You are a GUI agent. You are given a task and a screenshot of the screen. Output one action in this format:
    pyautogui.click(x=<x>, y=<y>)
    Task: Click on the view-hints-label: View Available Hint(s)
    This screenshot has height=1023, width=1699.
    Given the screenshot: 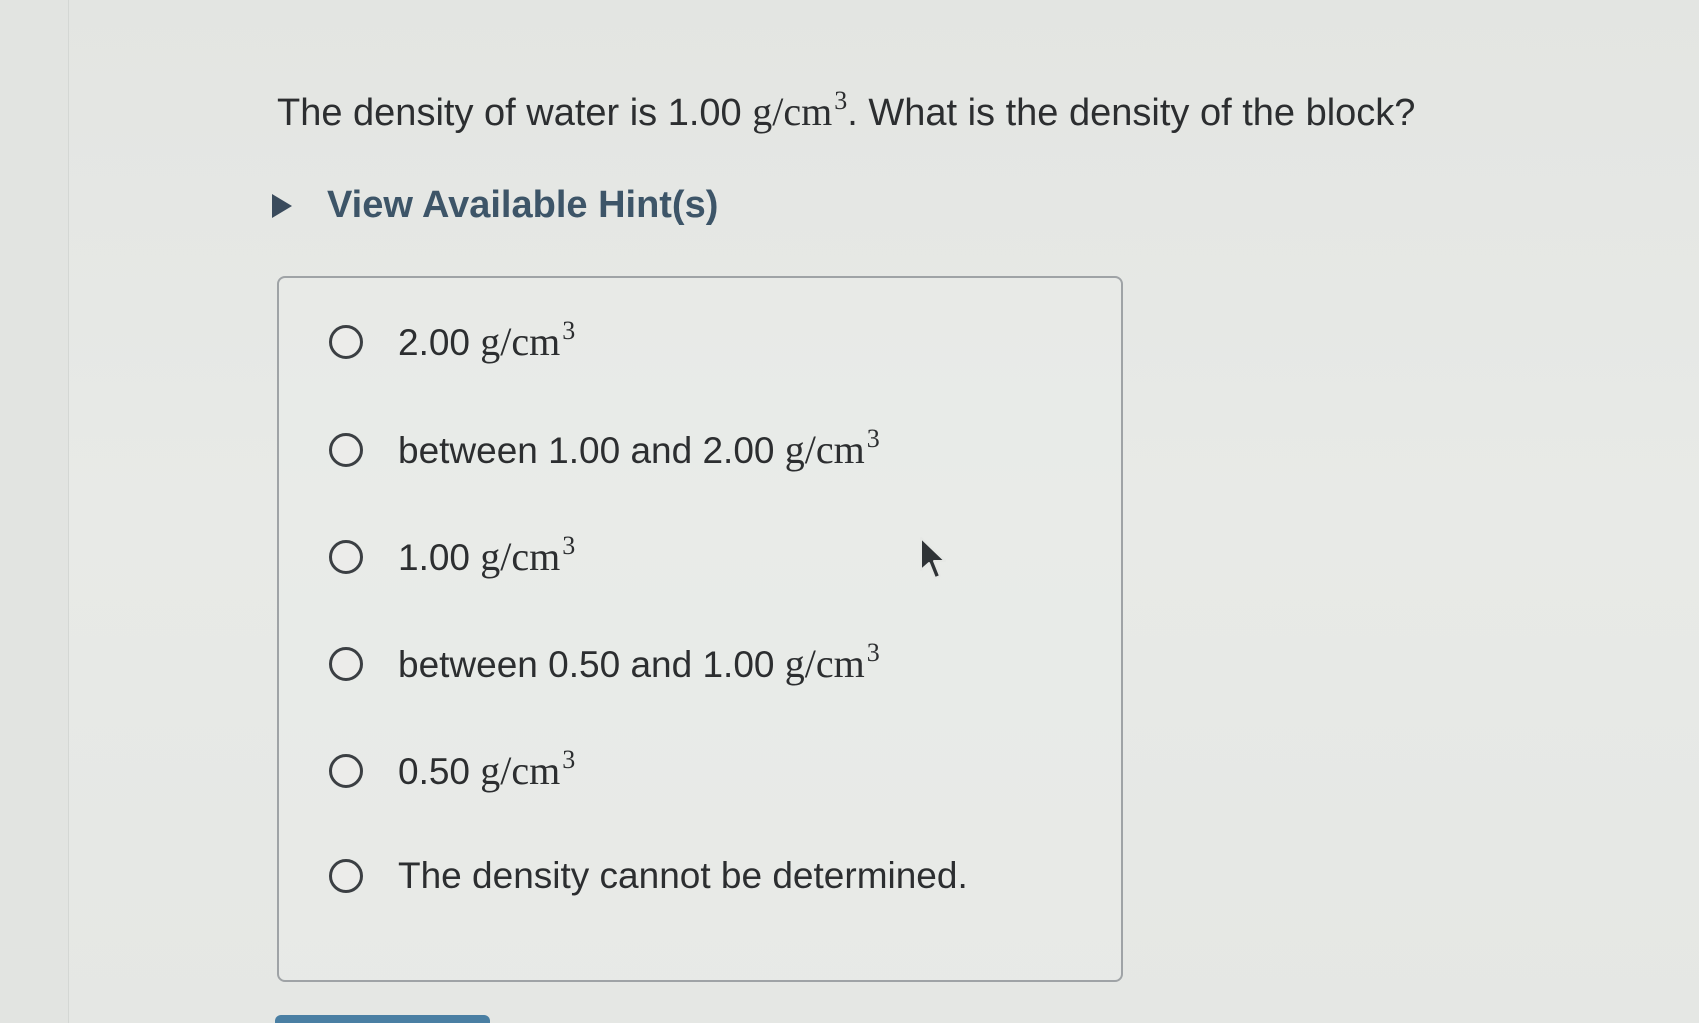 What is the action you would take?
    pyautogui.click(x=523, y=205)
    